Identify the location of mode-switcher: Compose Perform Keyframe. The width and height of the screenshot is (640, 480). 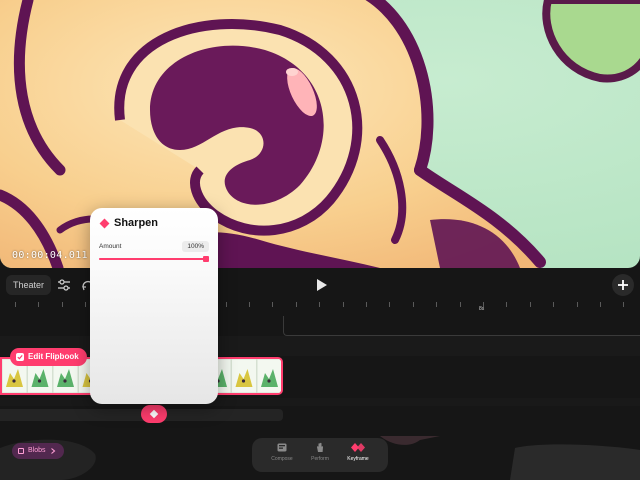
(320, 455).